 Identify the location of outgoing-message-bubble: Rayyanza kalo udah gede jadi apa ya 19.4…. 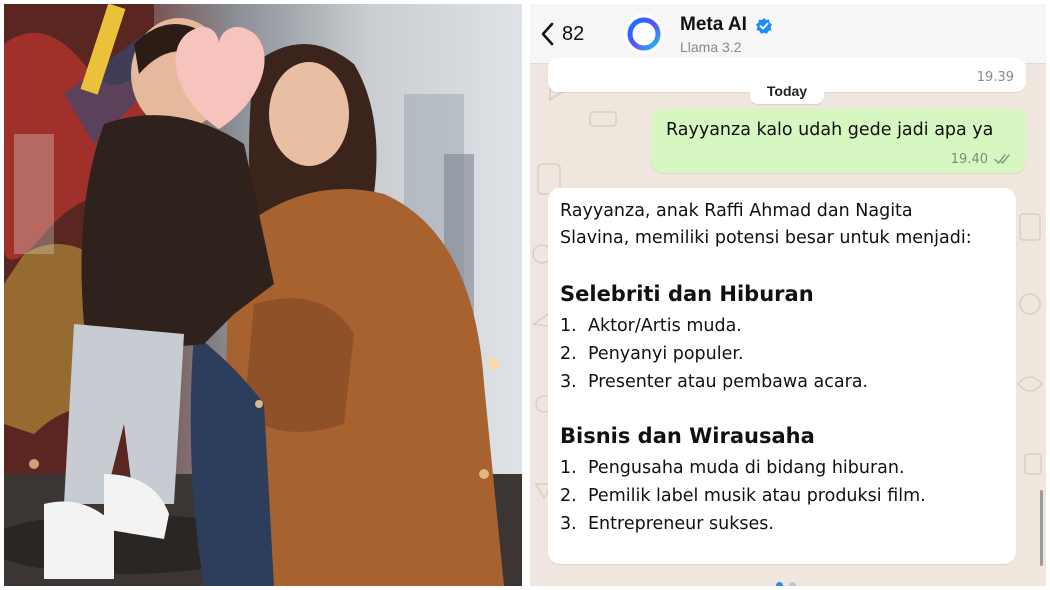
(839, 141).